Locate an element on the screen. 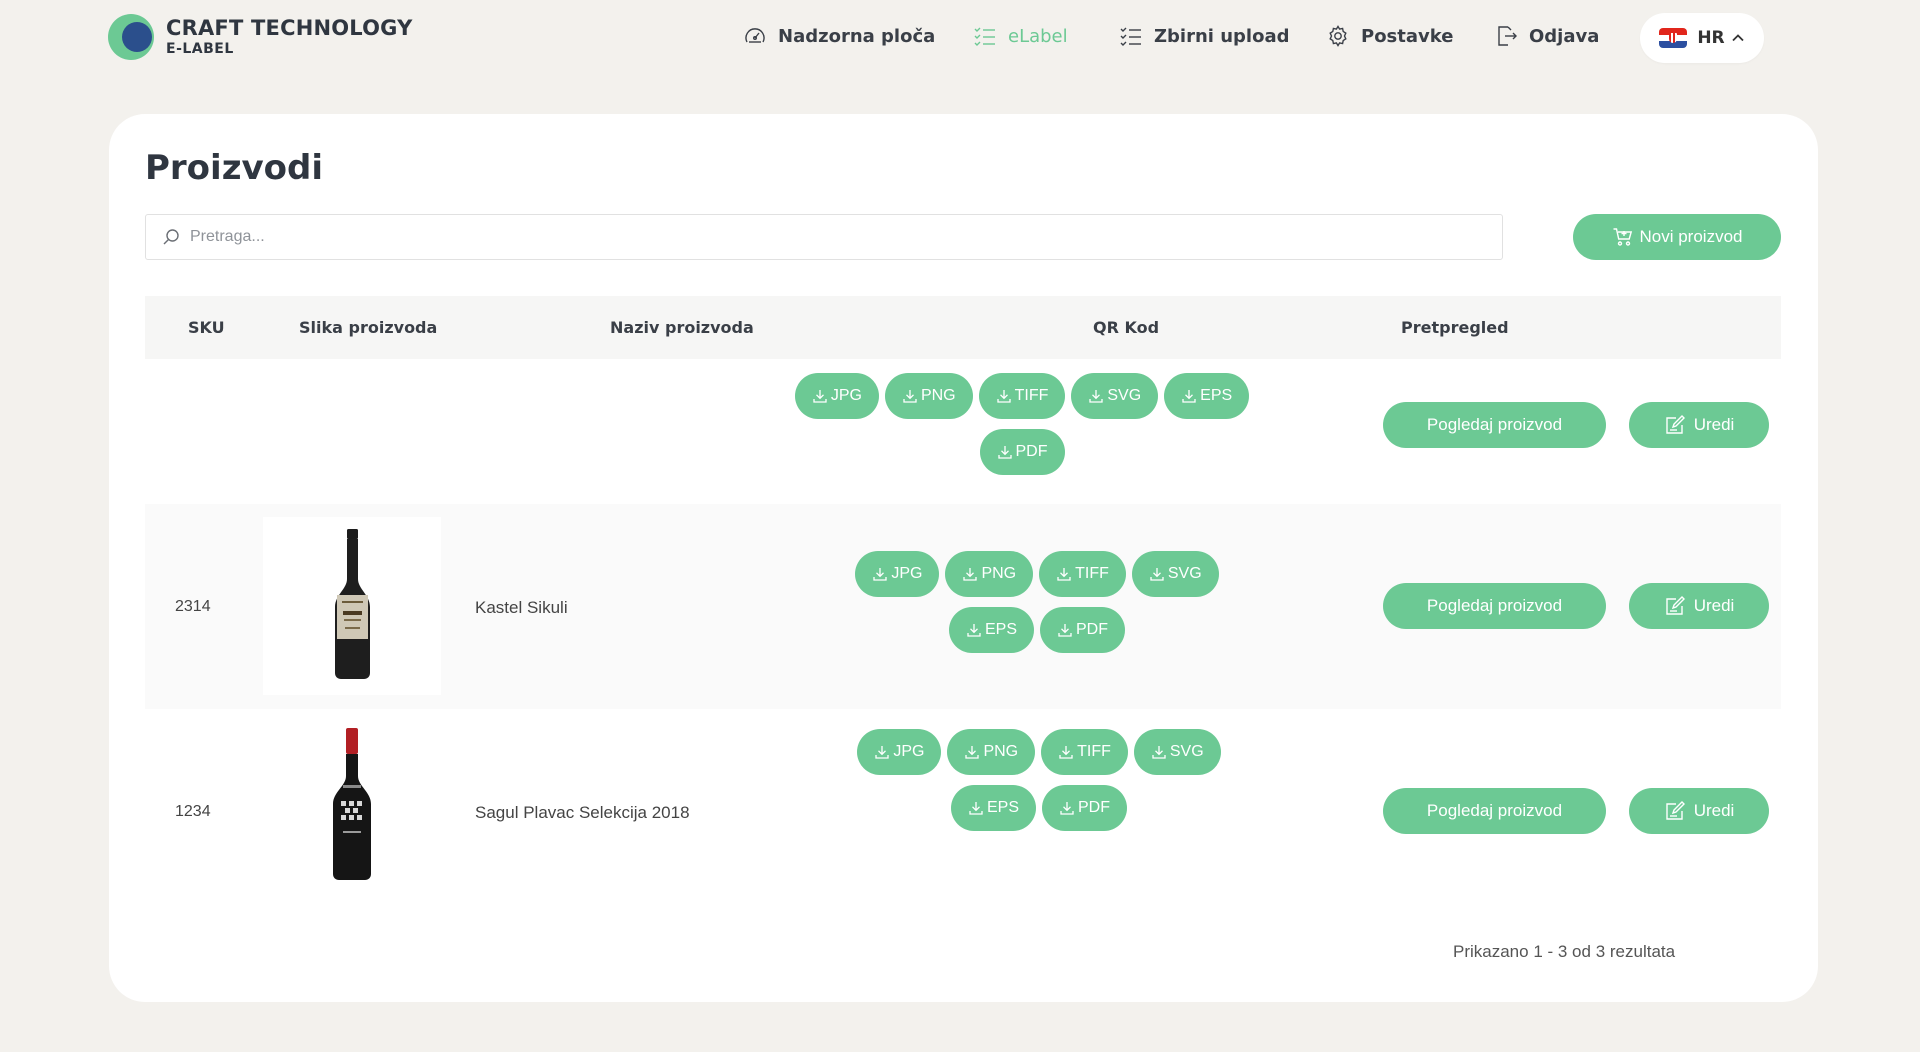 This screenshot has height=1052, width=1920. logo-subtitle: E-LABEL is located at coordinates (200, 49).